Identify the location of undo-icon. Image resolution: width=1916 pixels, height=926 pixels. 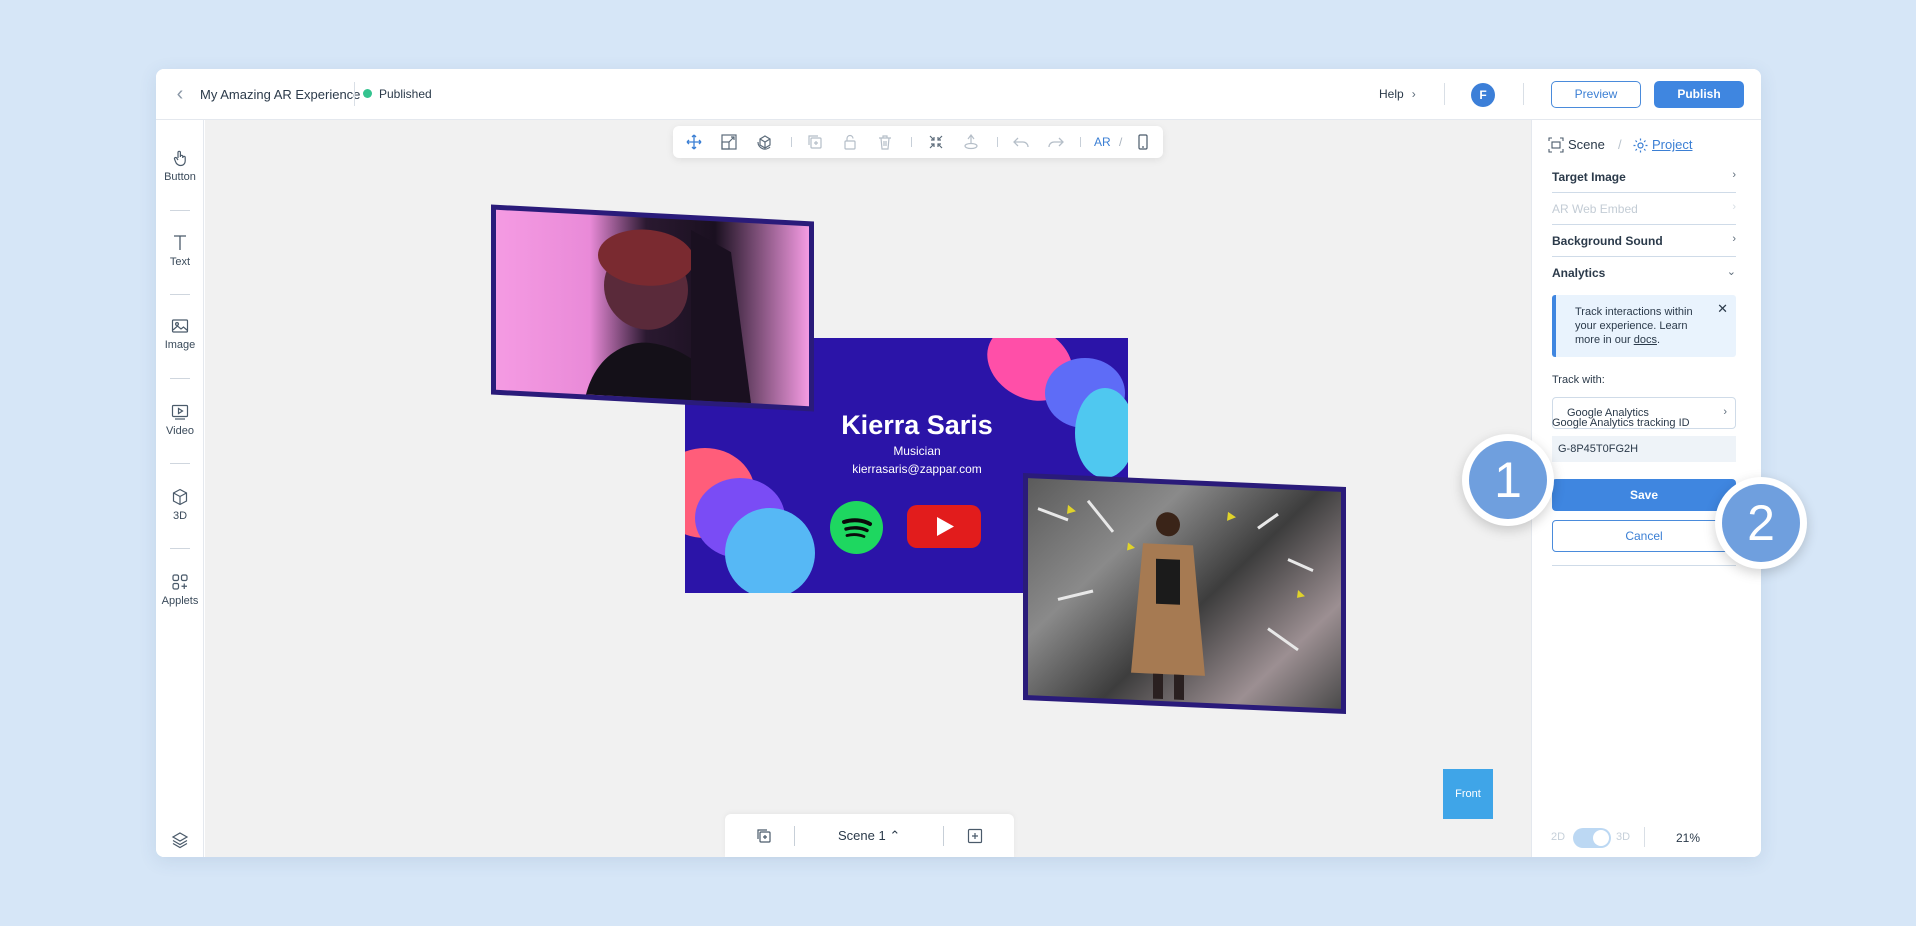
(1021, 142).